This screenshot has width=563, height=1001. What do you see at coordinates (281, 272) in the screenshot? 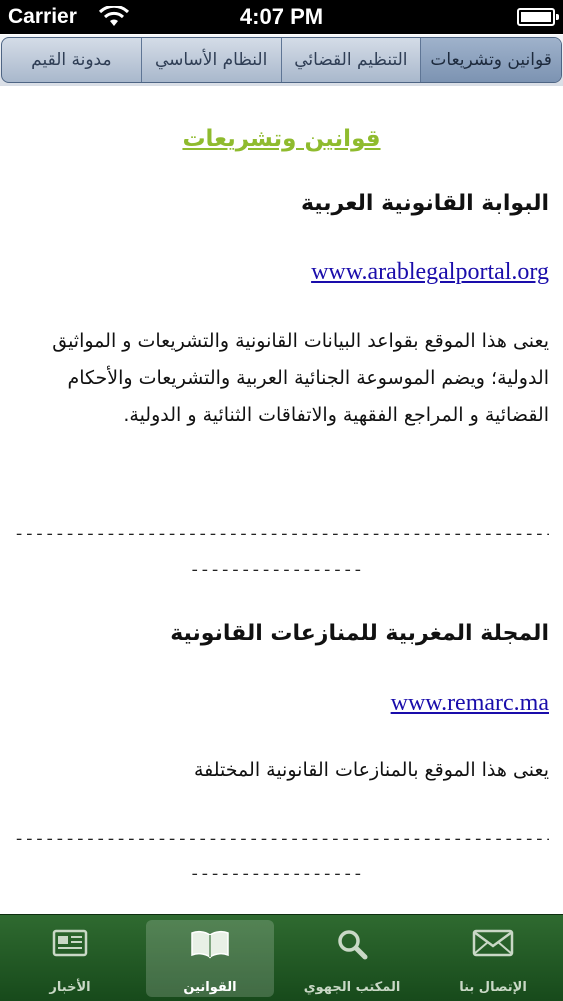
I see `site-link: www.arablegalportal.org` at bounding box center [281, 272].